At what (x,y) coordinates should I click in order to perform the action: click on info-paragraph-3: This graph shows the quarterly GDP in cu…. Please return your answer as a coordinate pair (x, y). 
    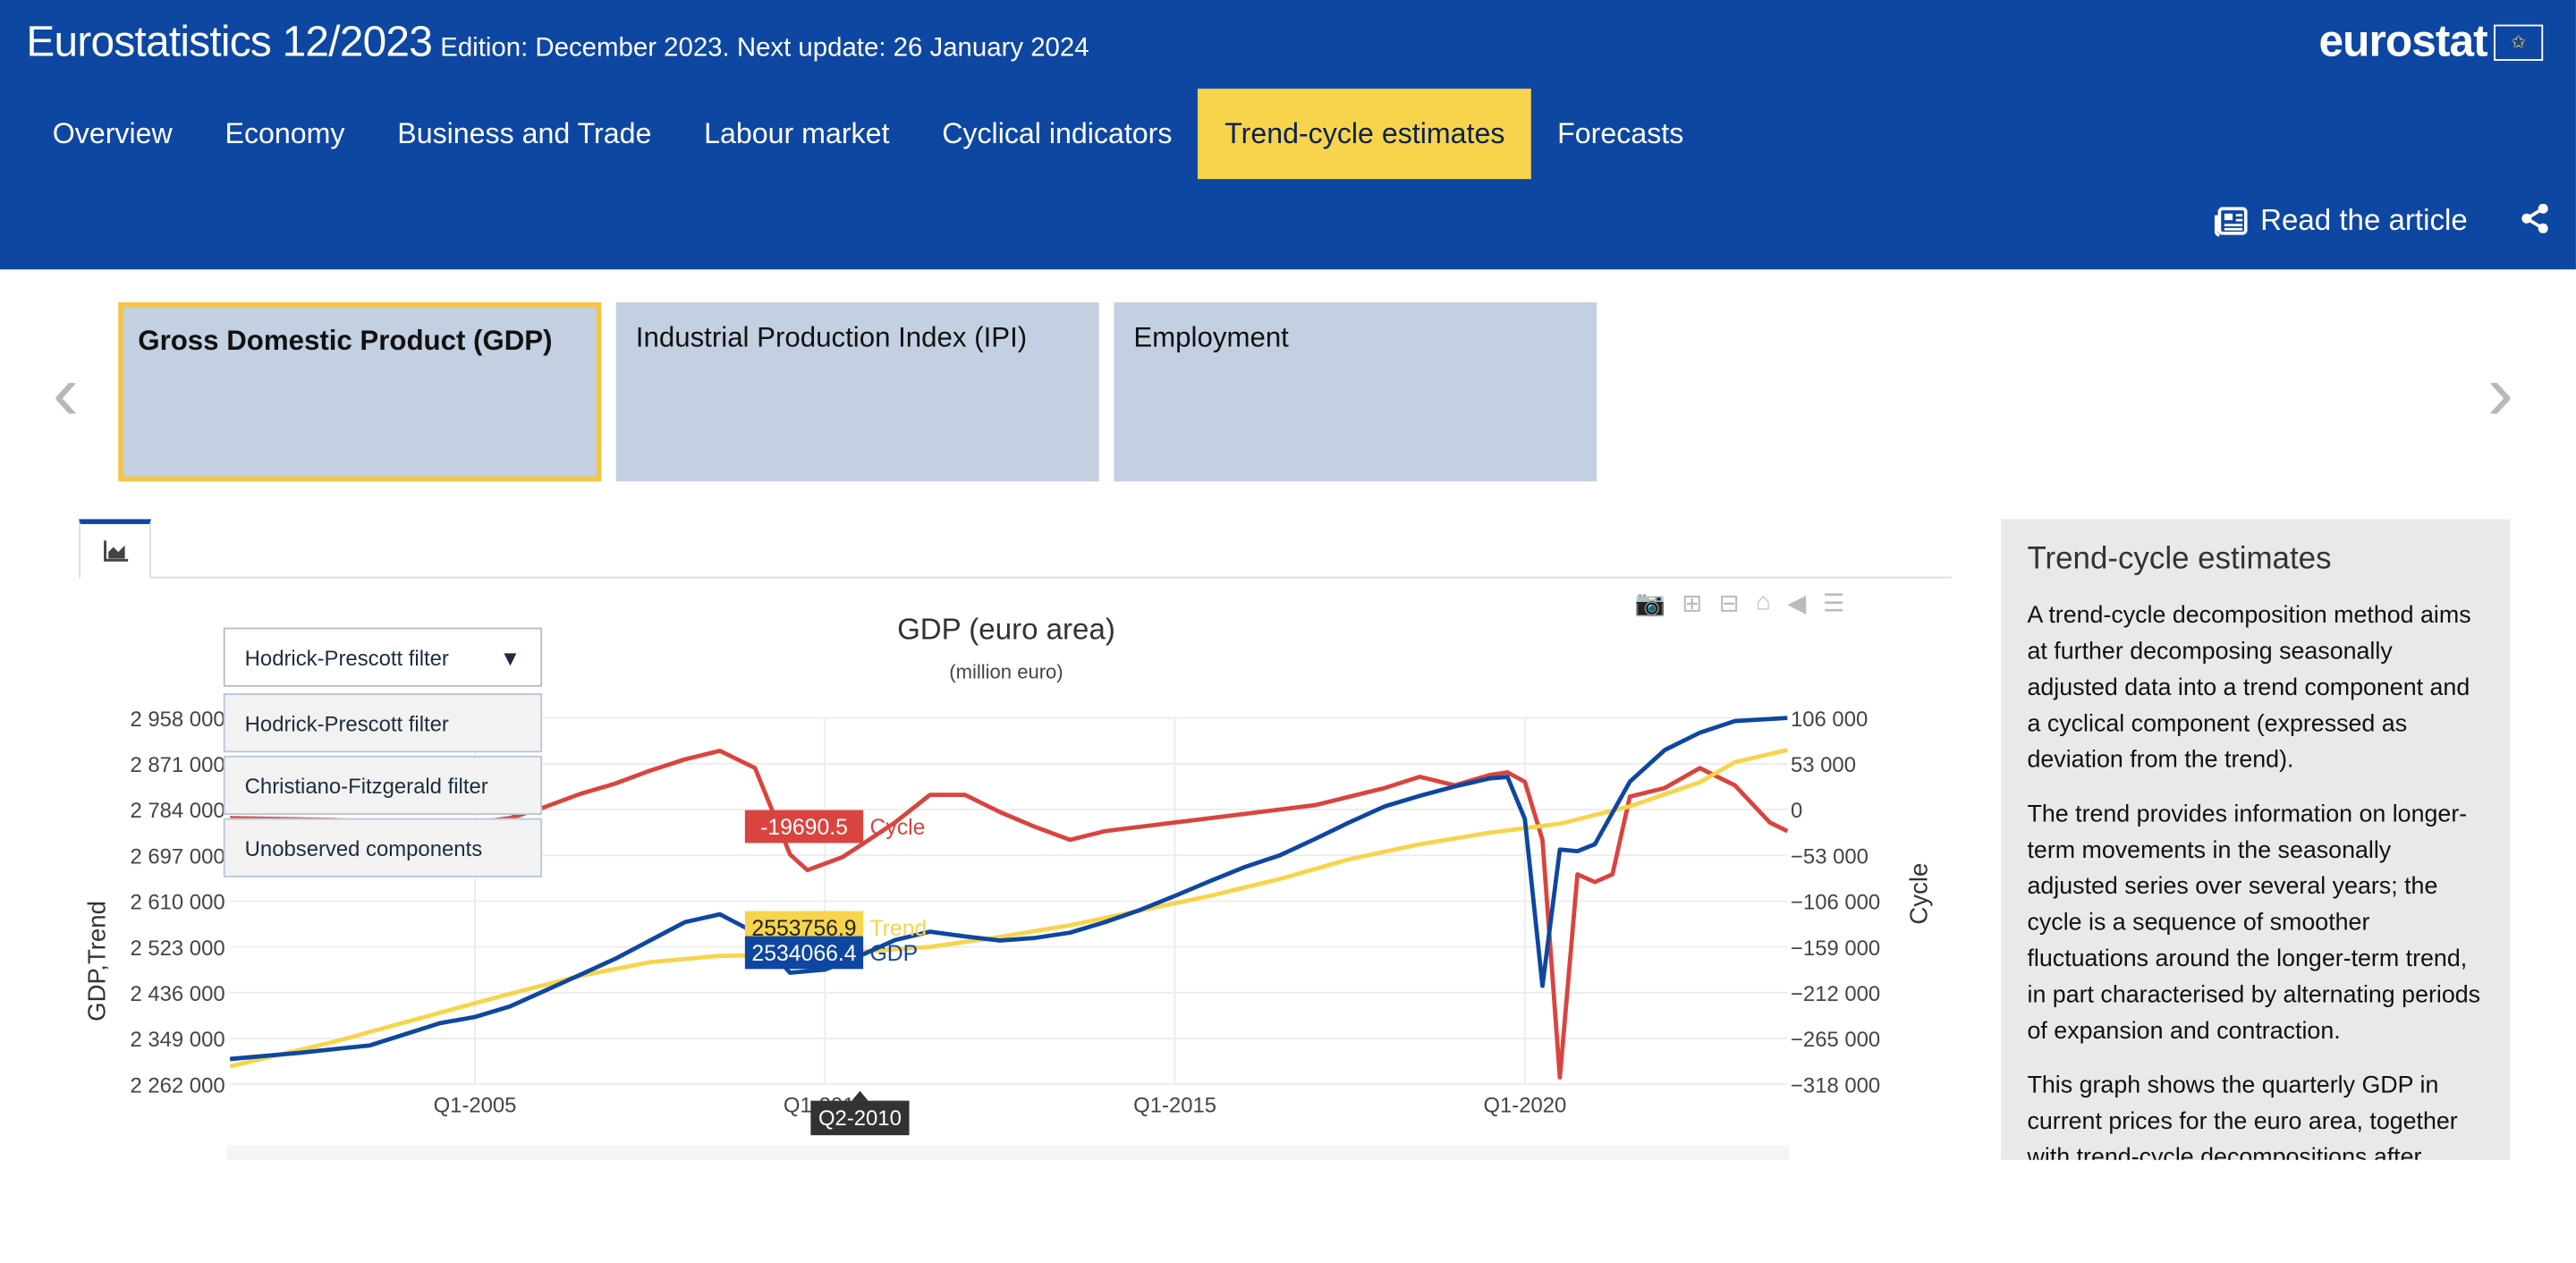
    Looking at the image, I should click on (2242, 1116).